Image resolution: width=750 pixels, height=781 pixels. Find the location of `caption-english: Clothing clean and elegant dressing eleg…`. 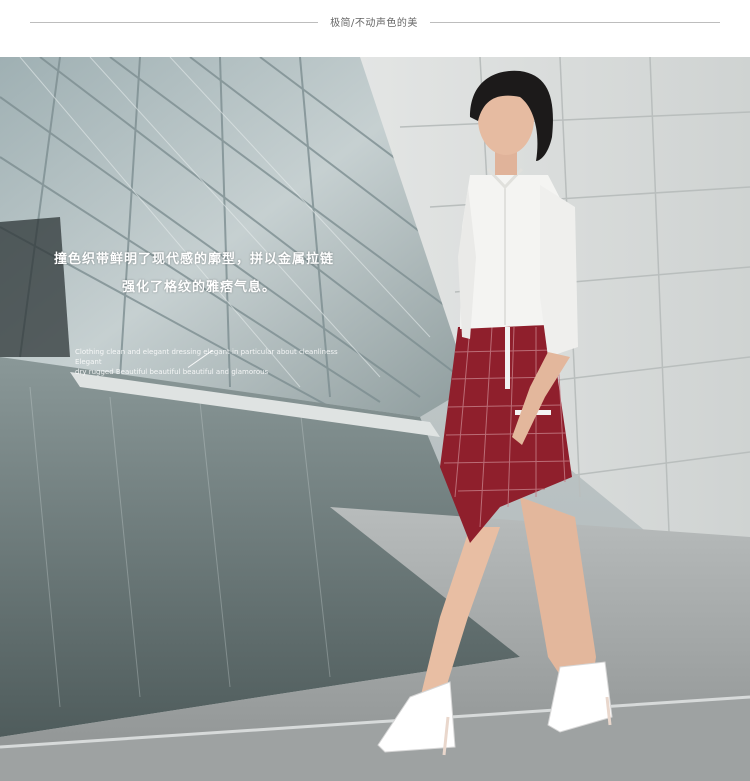

caption-english: Clothing clean and elegant dressing eleg… is located at coordinates (215, 362).